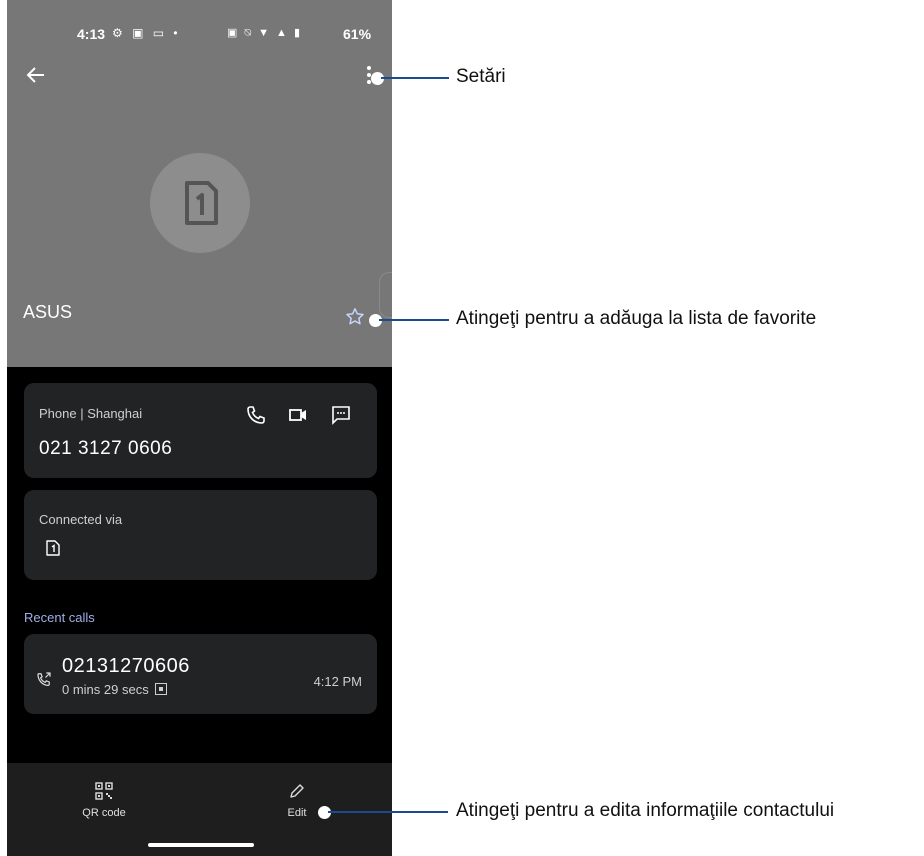  What do you see at coordinates (481, 76) in the screenshot?
I see `settings-callout-text: Setări` at bounding box center [481, 76].